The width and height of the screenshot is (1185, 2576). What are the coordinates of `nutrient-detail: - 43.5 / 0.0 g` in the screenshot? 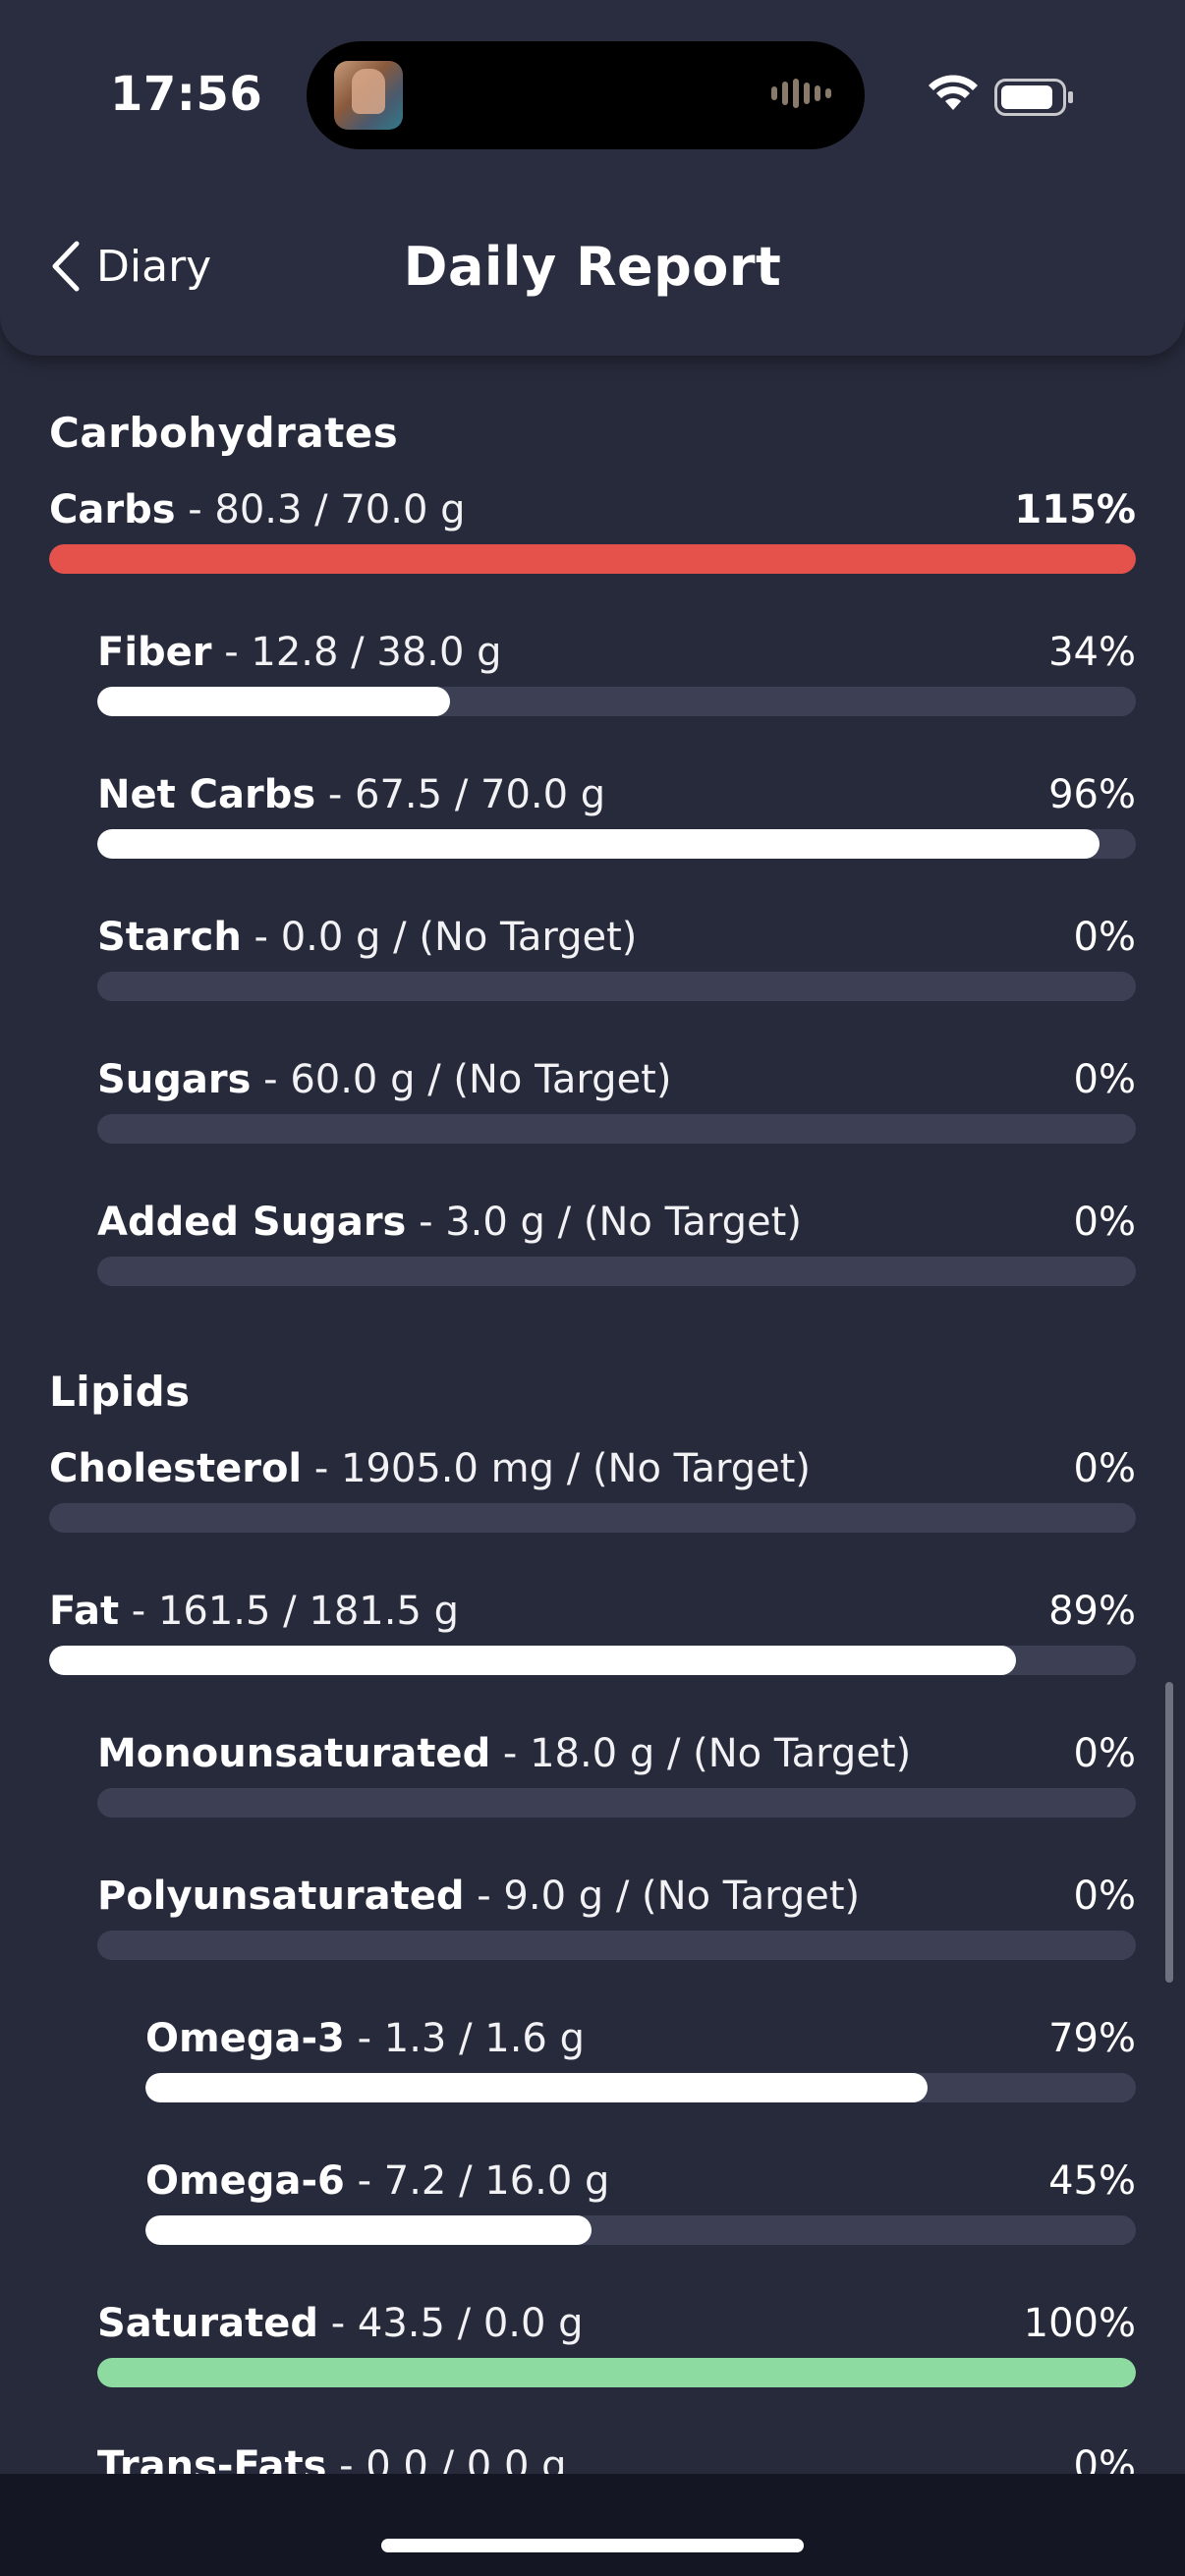 It's located at (451, 2323).